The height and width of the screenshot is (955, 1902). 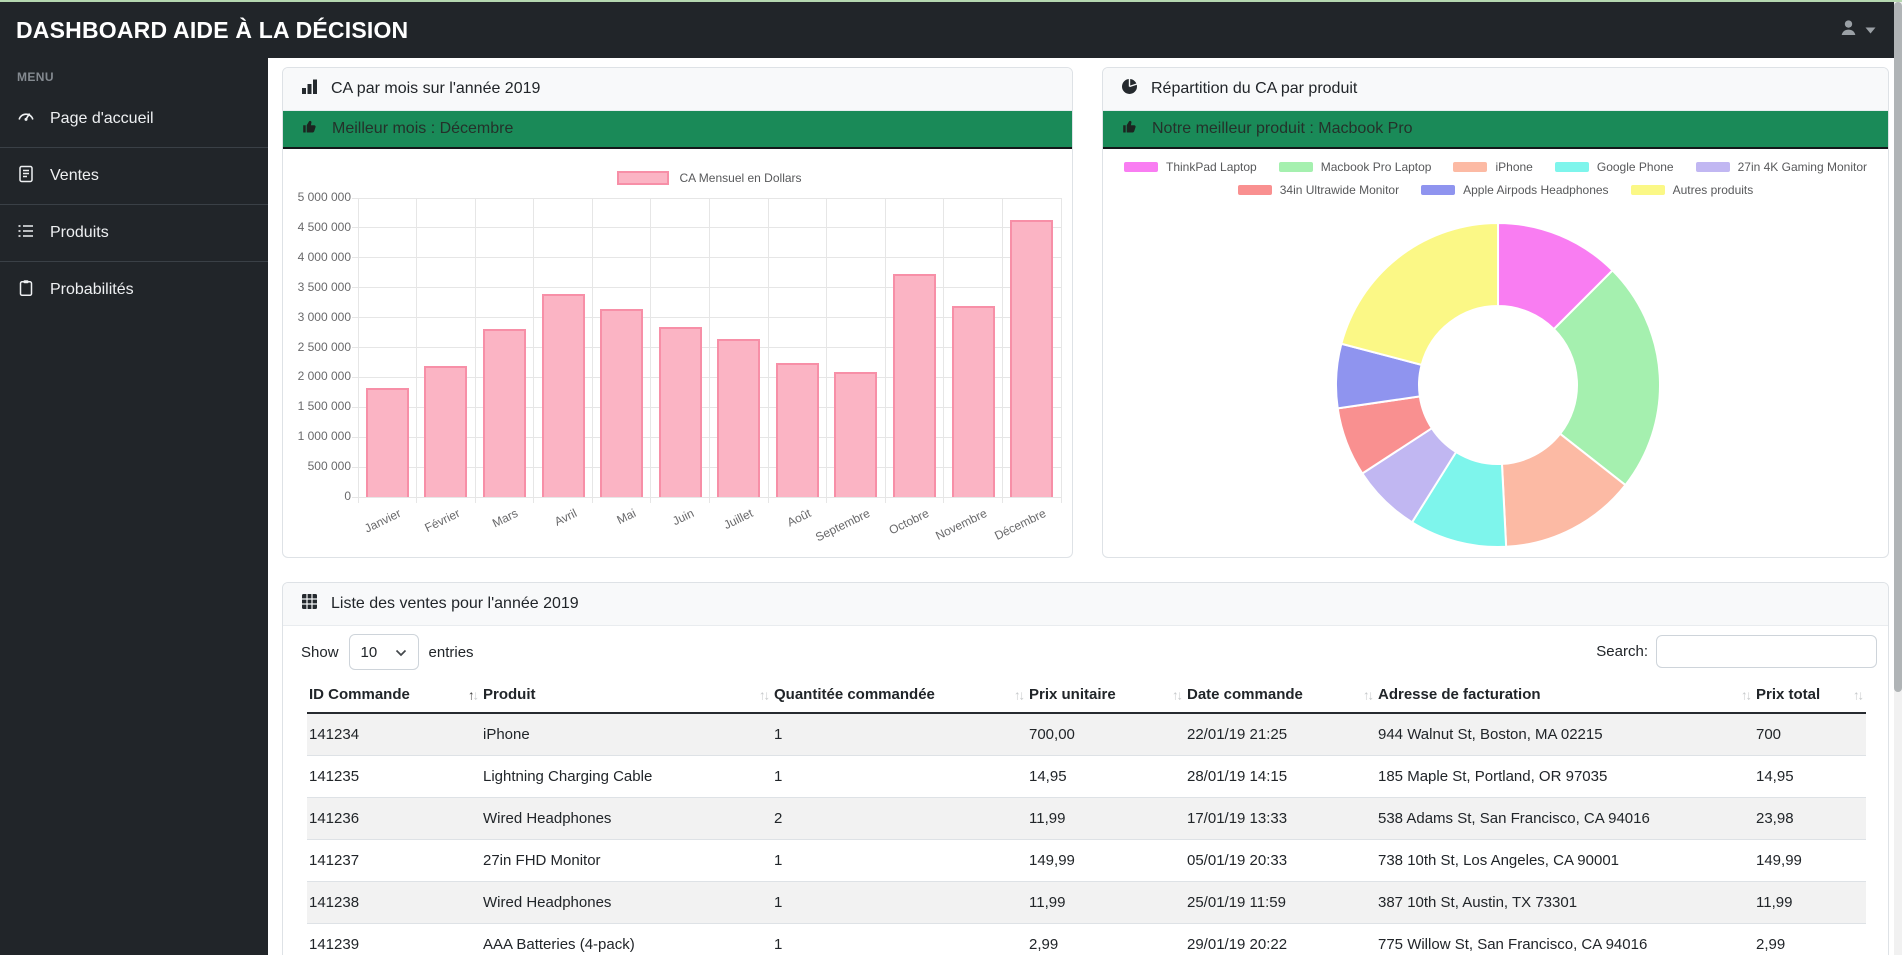 I want to click on y-axis-label: 0, so click(x=347, y=496).